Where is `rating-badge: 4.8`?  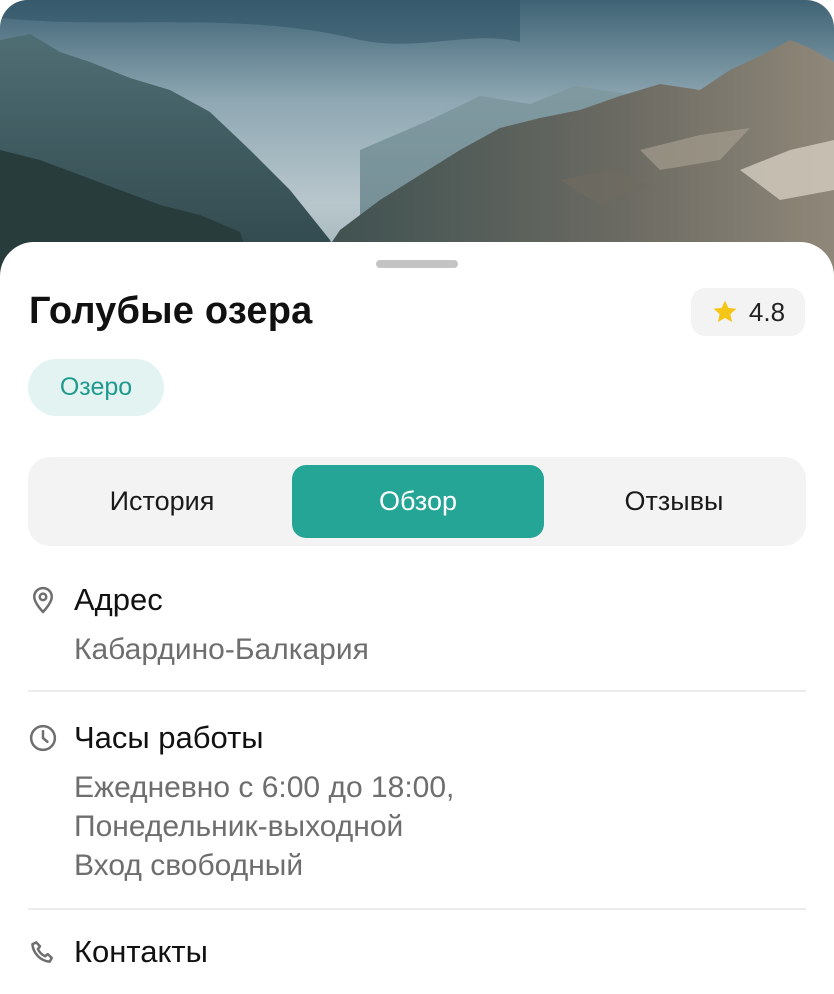 rating-badge: 4.8 is located at coordinates (748, 312).